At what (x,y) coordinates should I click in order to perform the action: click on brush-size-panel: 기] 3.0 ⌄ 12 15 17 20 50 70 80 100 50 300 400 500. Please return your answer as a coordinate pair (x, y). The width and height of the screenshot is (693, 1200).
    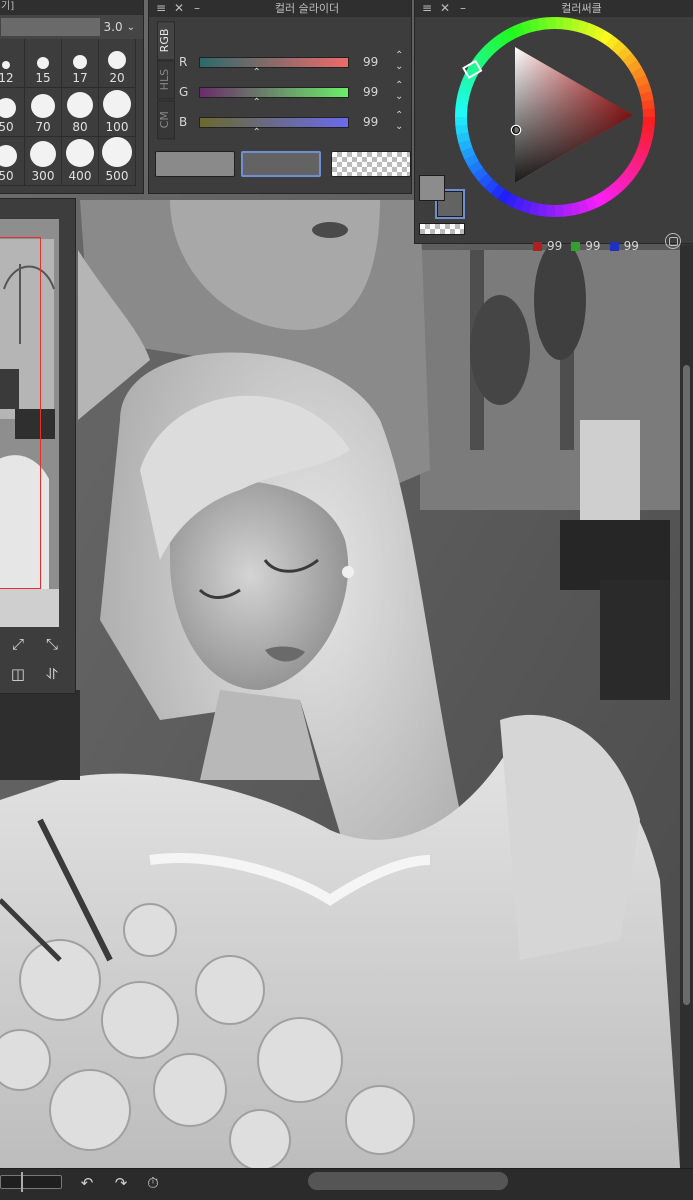
    Looking at the image, I should click on (72, 97).